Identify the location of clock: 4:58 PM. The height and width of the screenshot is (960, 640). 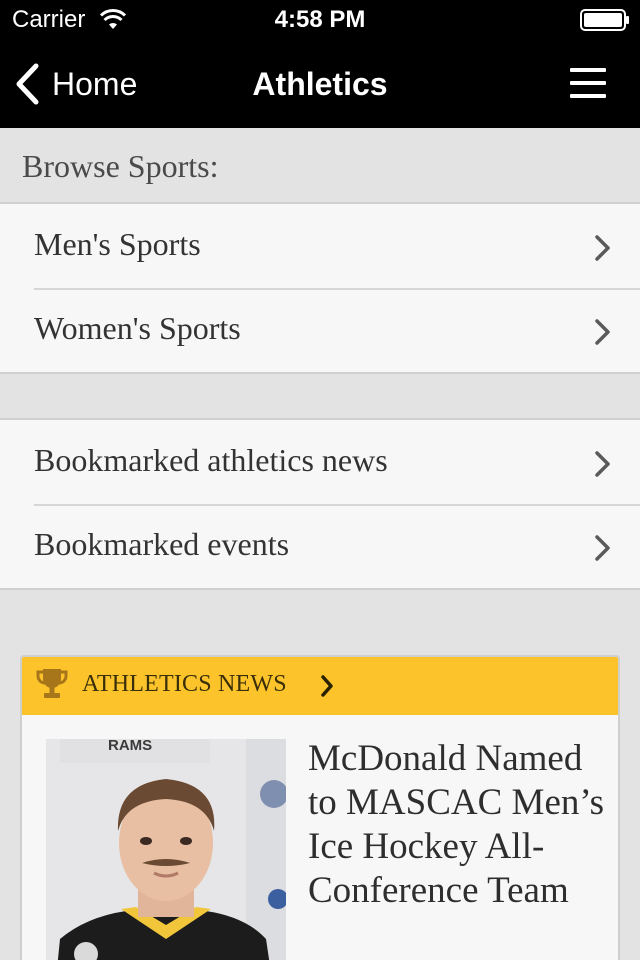
(320, 19).